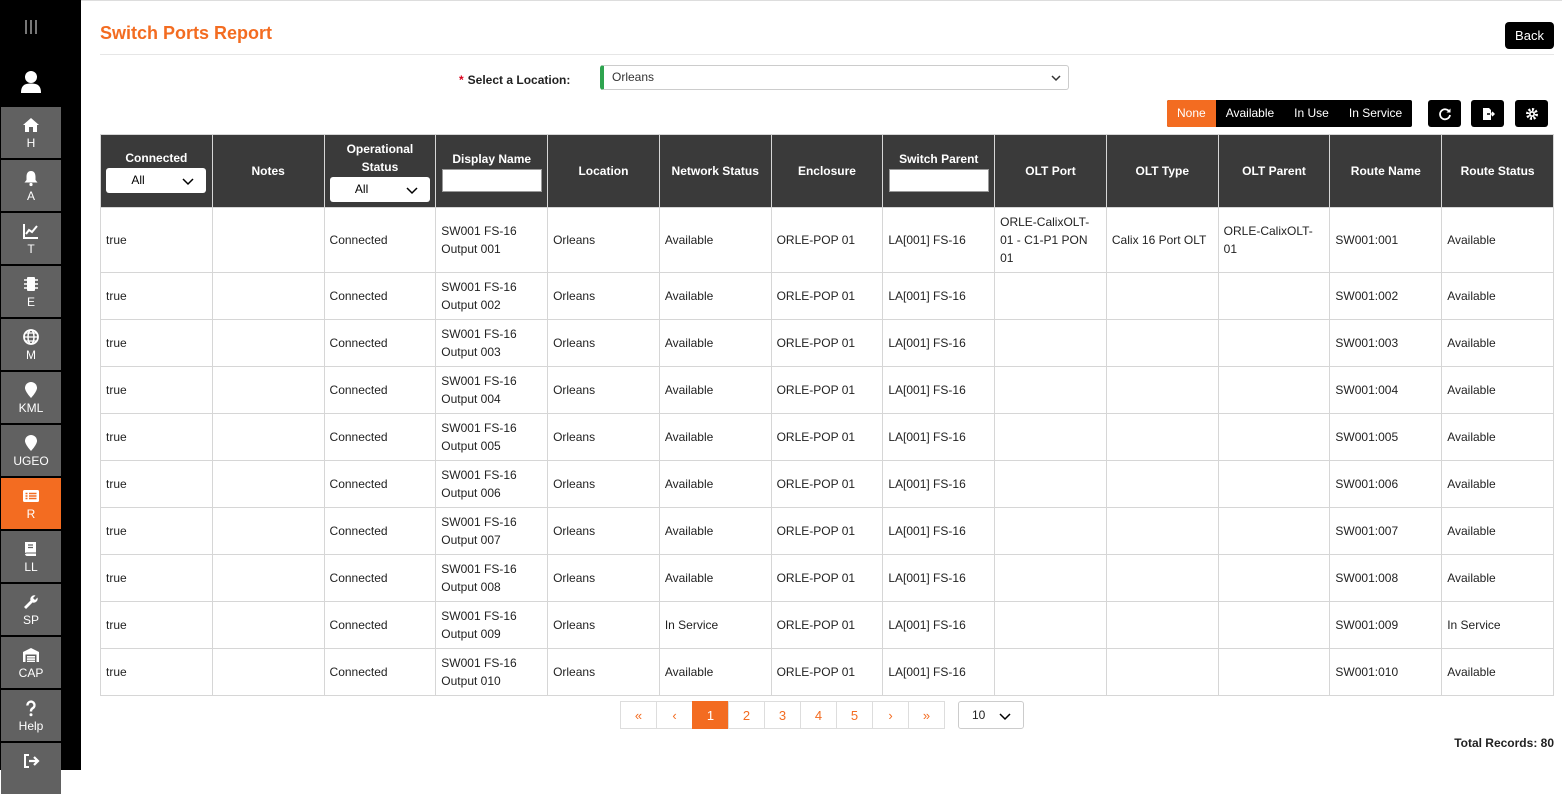 This screenshot has height=796, width=1562. What do you see at coordinates (31, 556) in the screenshot?
I see `sidebar-item-ll: LL` at bounding box center [31, 556].